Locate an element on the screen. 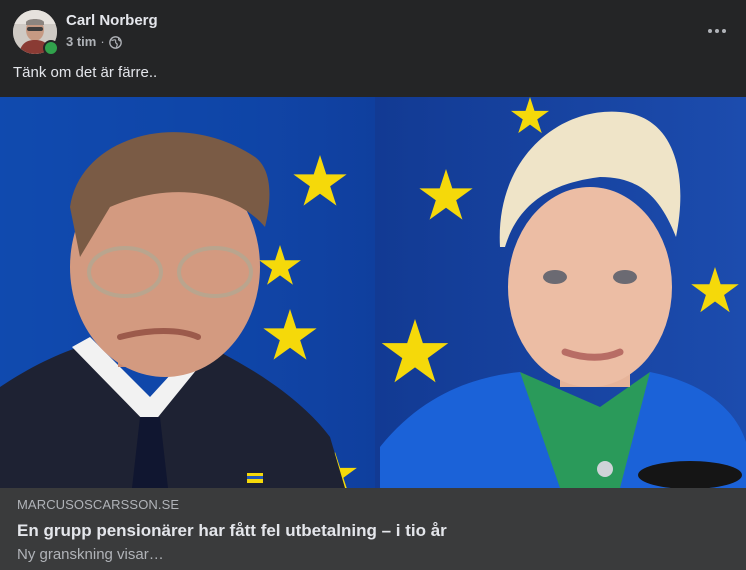  post-header: Carl Norberg 3 tim · is located at coordinates (373, 31).